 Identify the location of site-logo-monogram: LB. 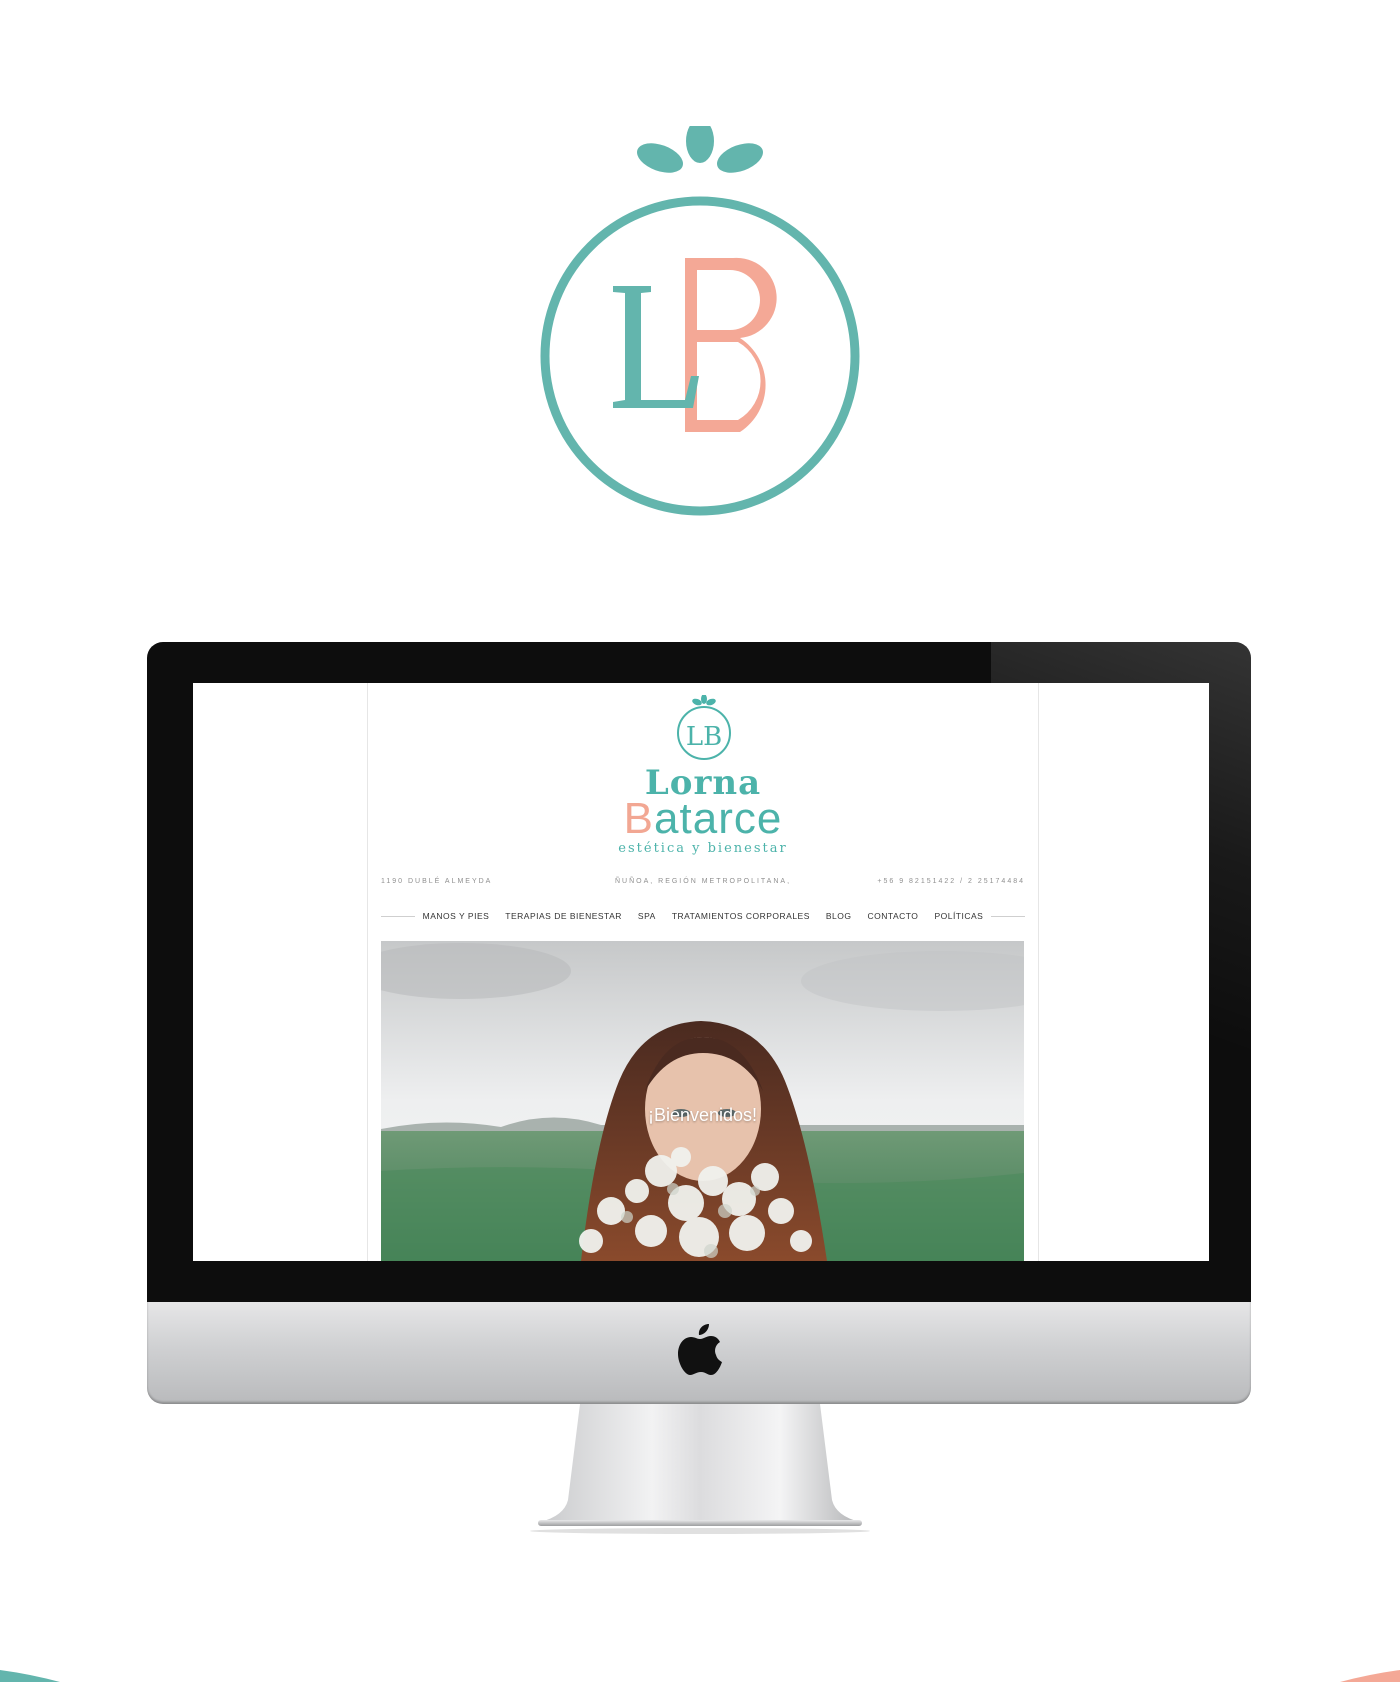
(704, 737).